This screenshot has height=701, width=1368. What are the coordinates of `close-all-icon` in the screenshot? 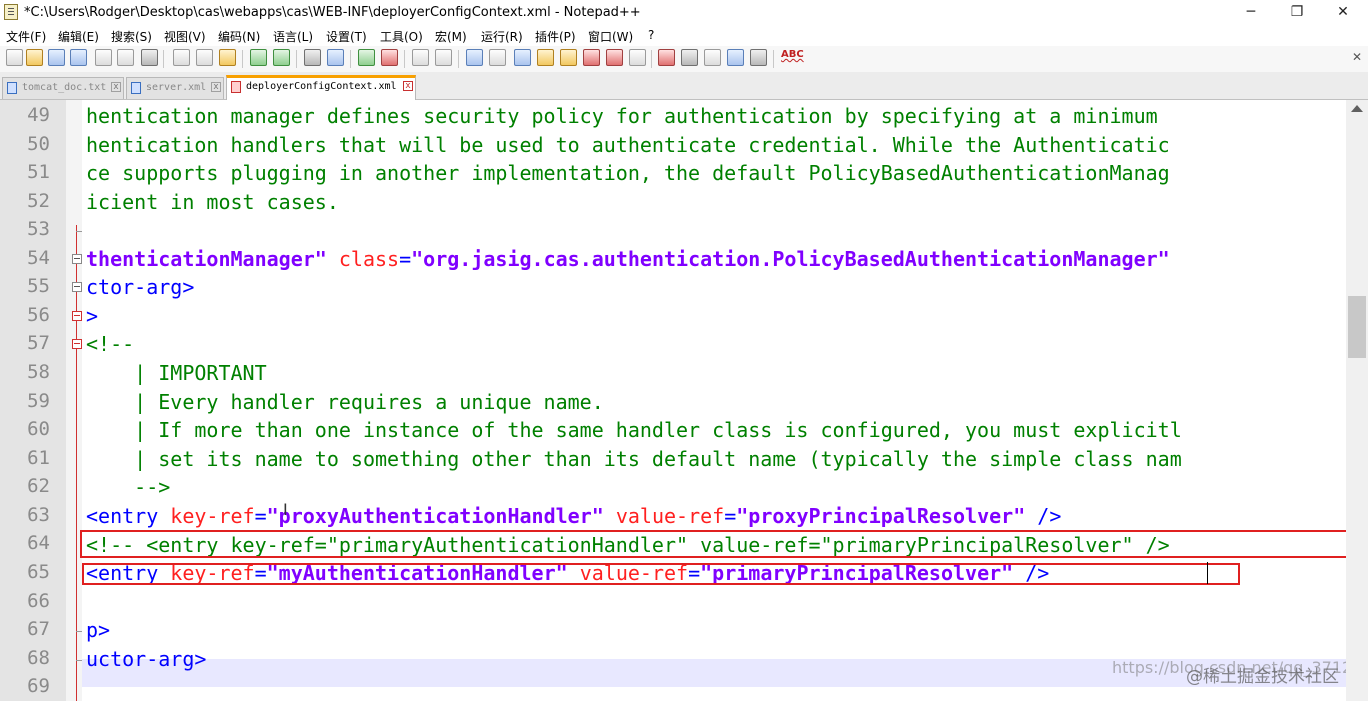 It's located at (125, 57).